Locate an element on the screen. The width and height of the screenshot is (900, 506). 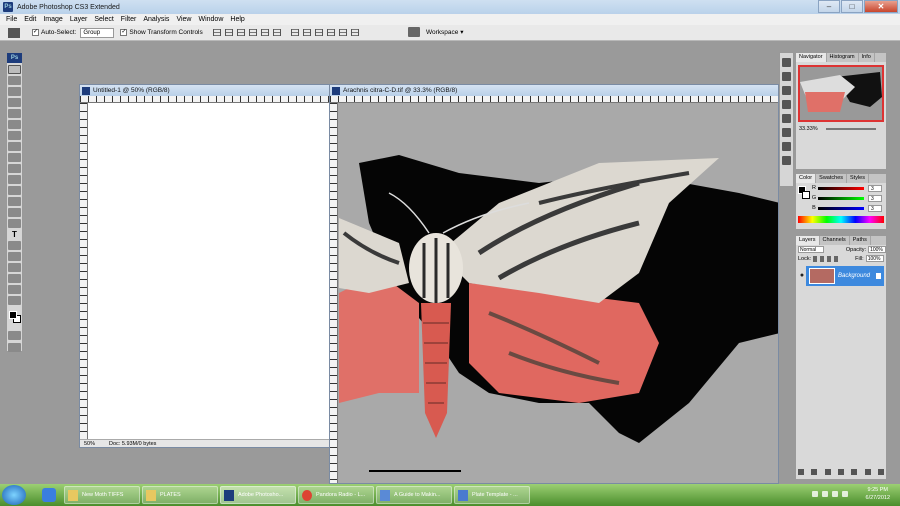
distribute-right-icon is located at coordinates (354, 32).